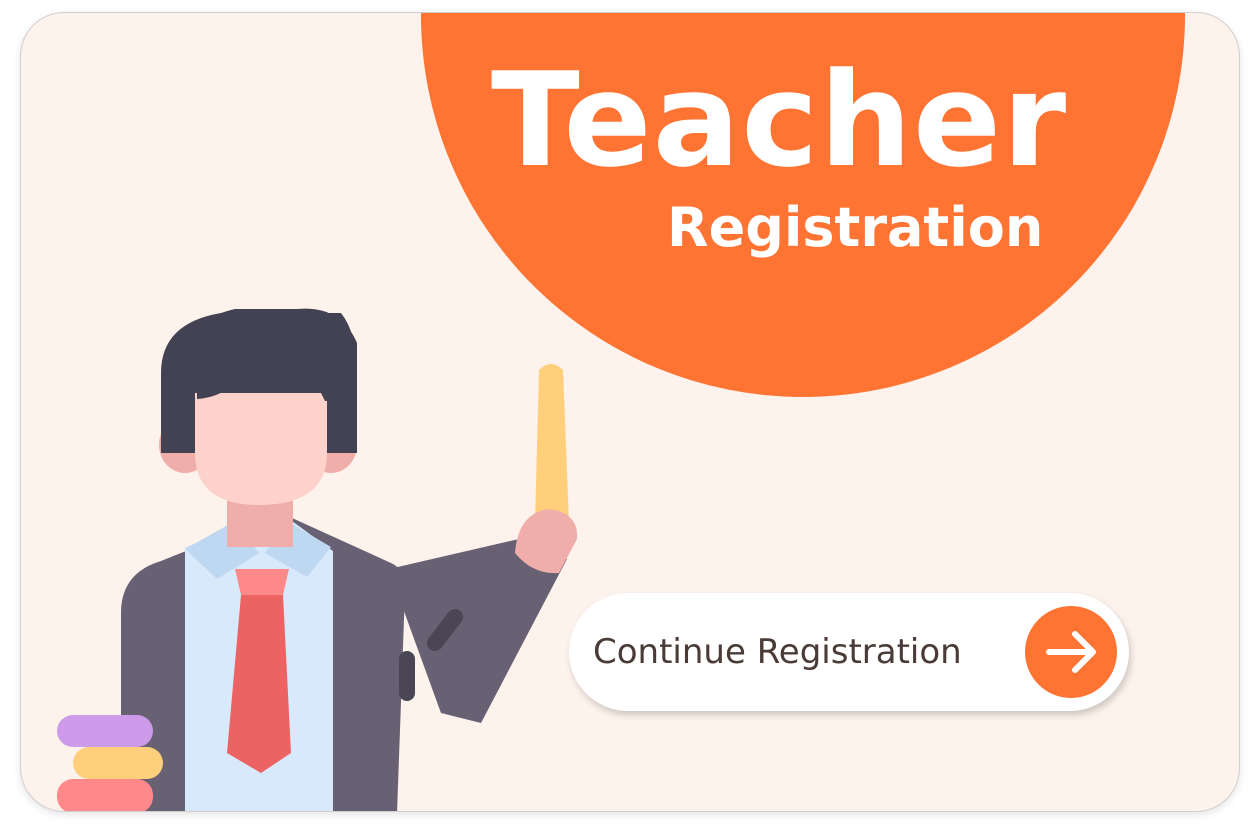  Describe the element at coordinates (105, 795) in the screenshot. I see `book-red` at that location.